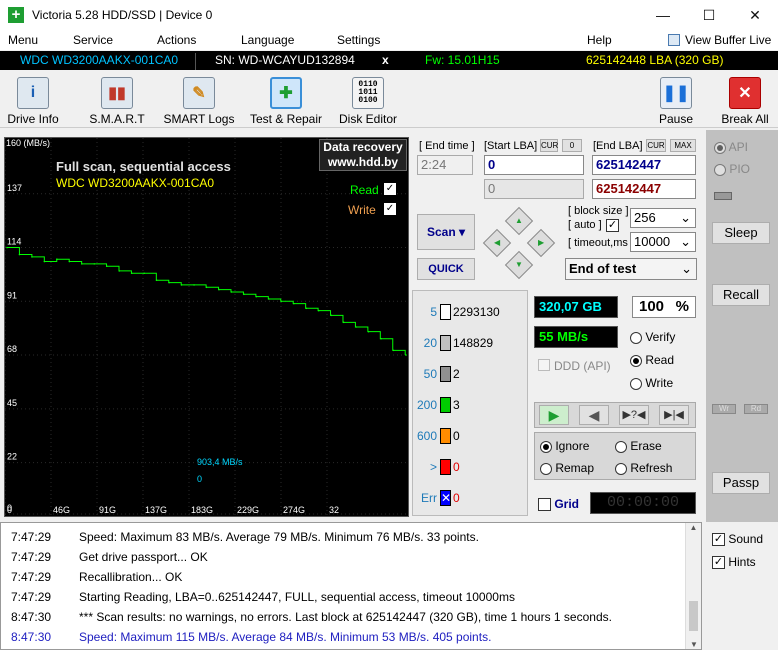 The image size is (778, 650). Describe the element at coordinates (720, 147) in the screenshot. I see `api-radio` at that location.